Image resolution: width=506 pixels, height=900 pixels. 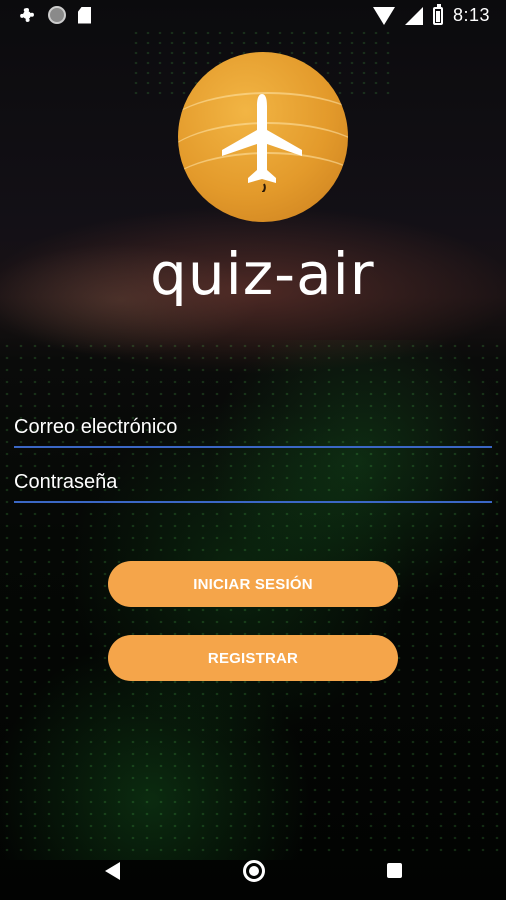 I want to click on login-button: INICIAR SESIÓN, so click(x=253, y=584).